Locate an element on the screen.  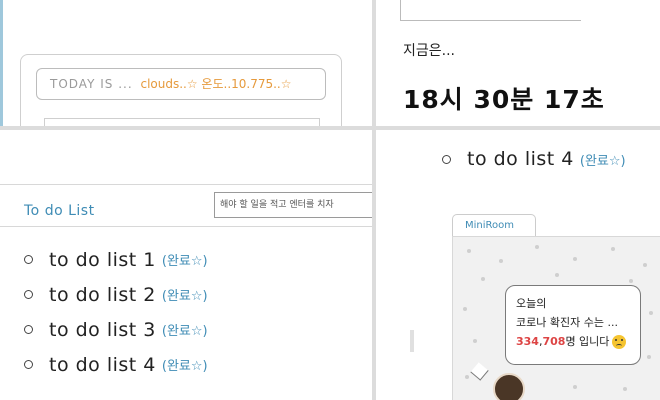
miniroom-scene: 오늘의 코로나 확진자 수는 ... 334,708명 입니다 is located at coordinates (556, 318).